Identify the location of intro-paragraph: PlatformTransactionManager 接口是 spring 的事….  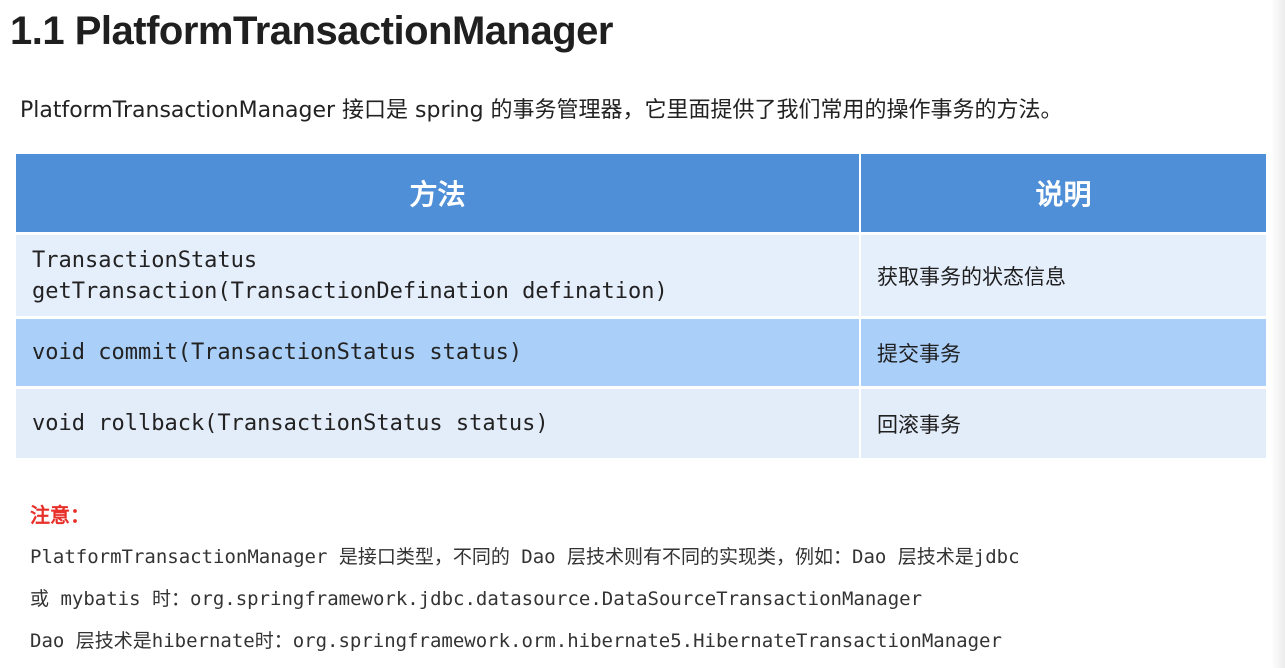
(541, 110).